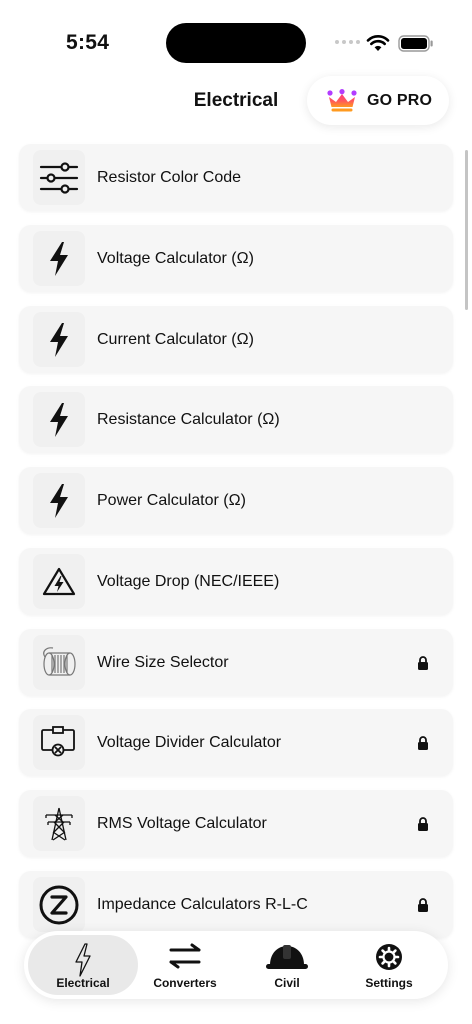  I want to click on list-item-rms-voltage-calculator: RMS Voltage Calculator, so click(236, 823).